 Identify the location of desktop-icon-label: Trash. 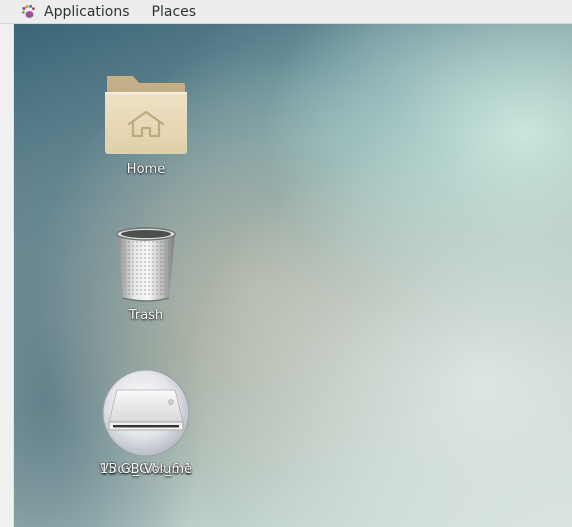
(146, 315).